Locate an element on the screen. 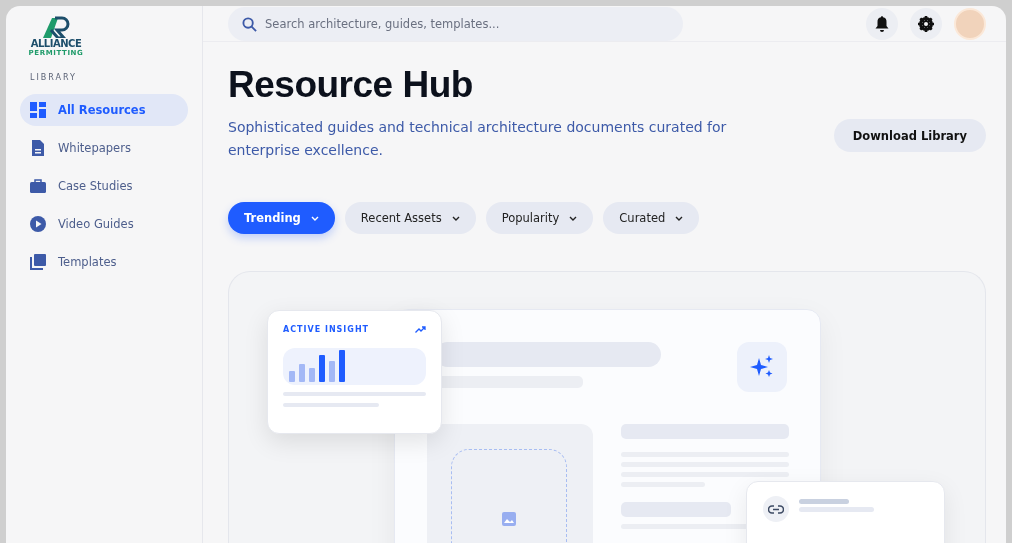 This screenshot has width=1012, height=543. page-subtitle: Sophisticated guides and technical architecture documents curated for enterprise excellence. is located at coordinates (478, 139).